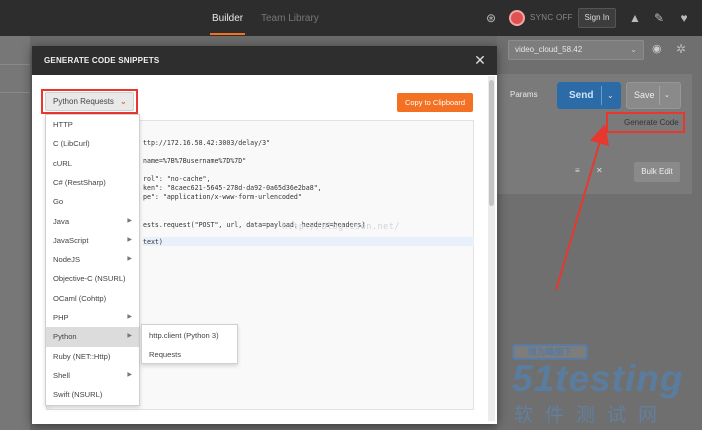  I want to click on send-label: Send, so click(581, 95).